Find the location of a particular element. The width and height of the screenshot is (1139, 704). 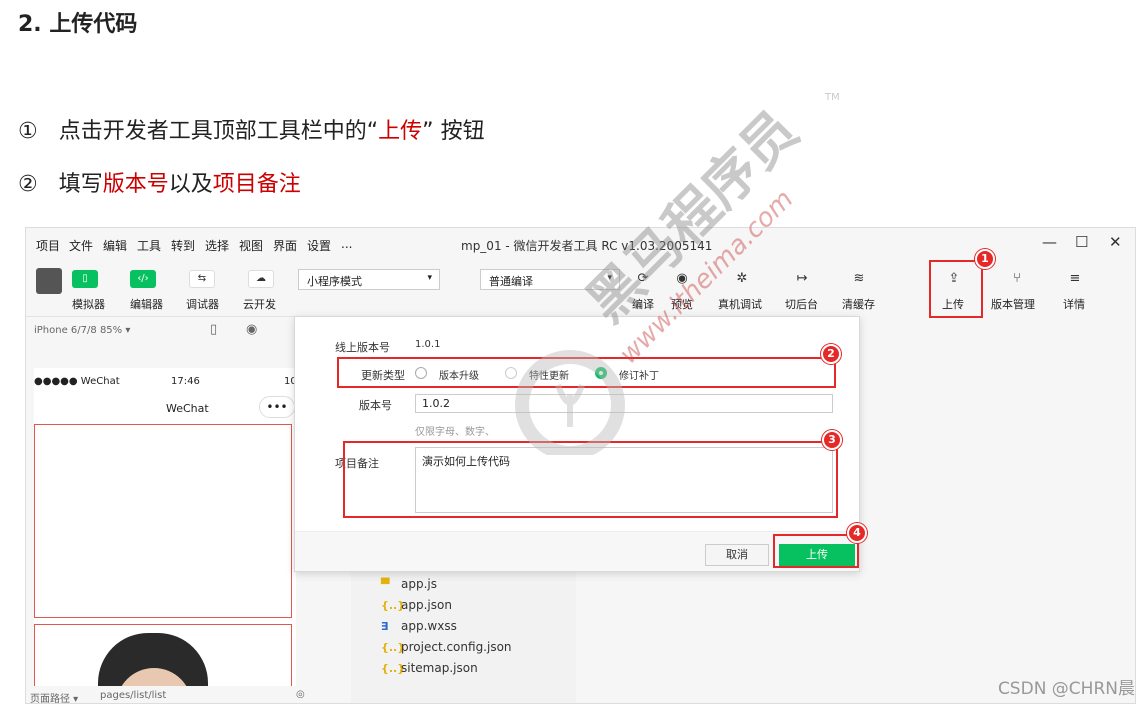

maximize-icon: ☐ is located at coordinates (1081, 242).